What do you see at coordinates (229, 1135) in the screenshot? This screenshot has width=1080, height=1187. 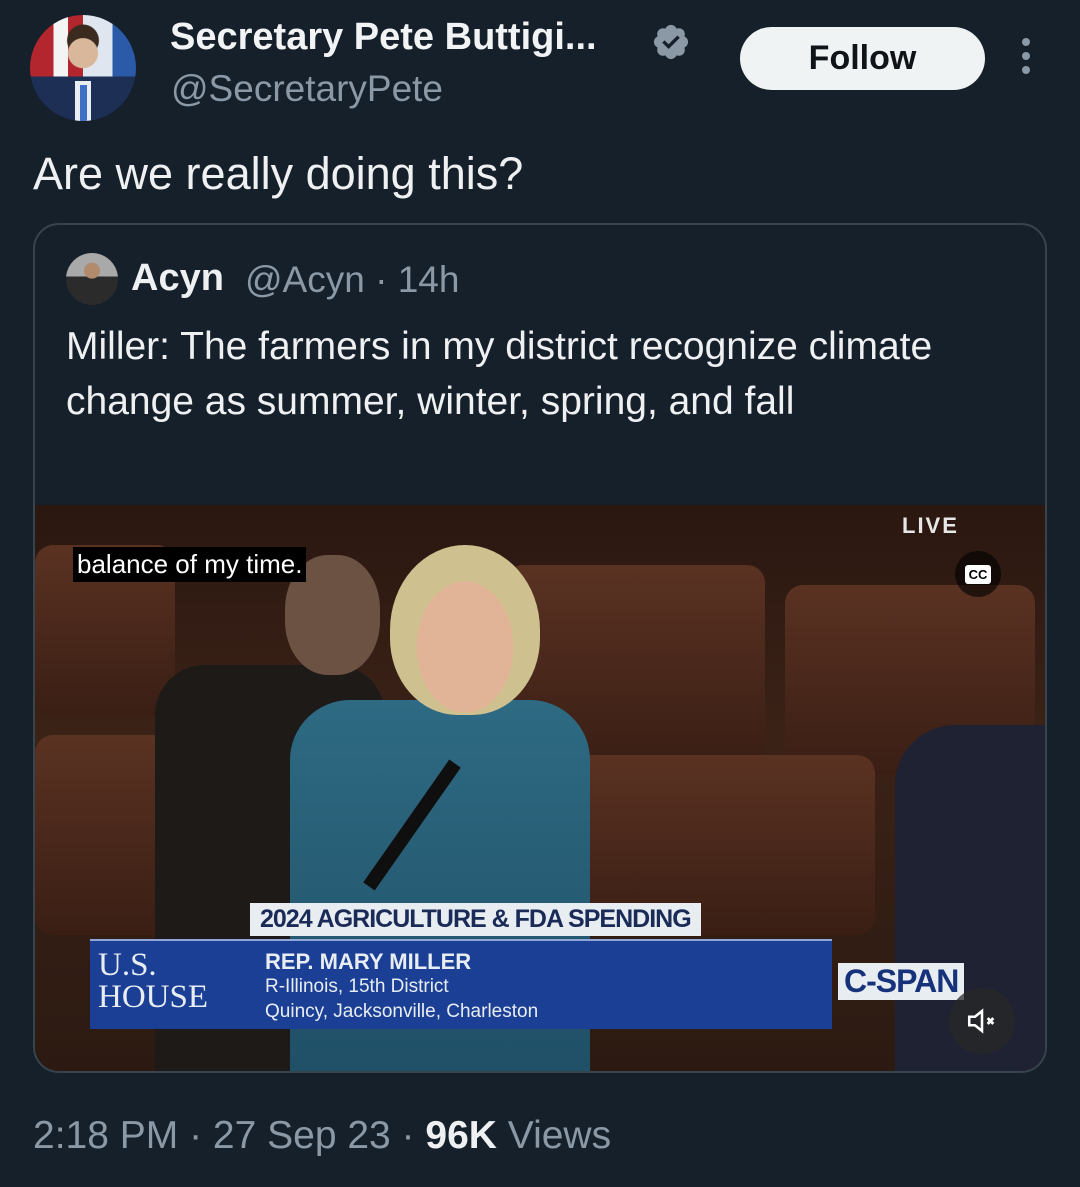 I see `timestamp: 2:18 PM · 27 Sep 23 ·` at bounding box center [229, 1135].